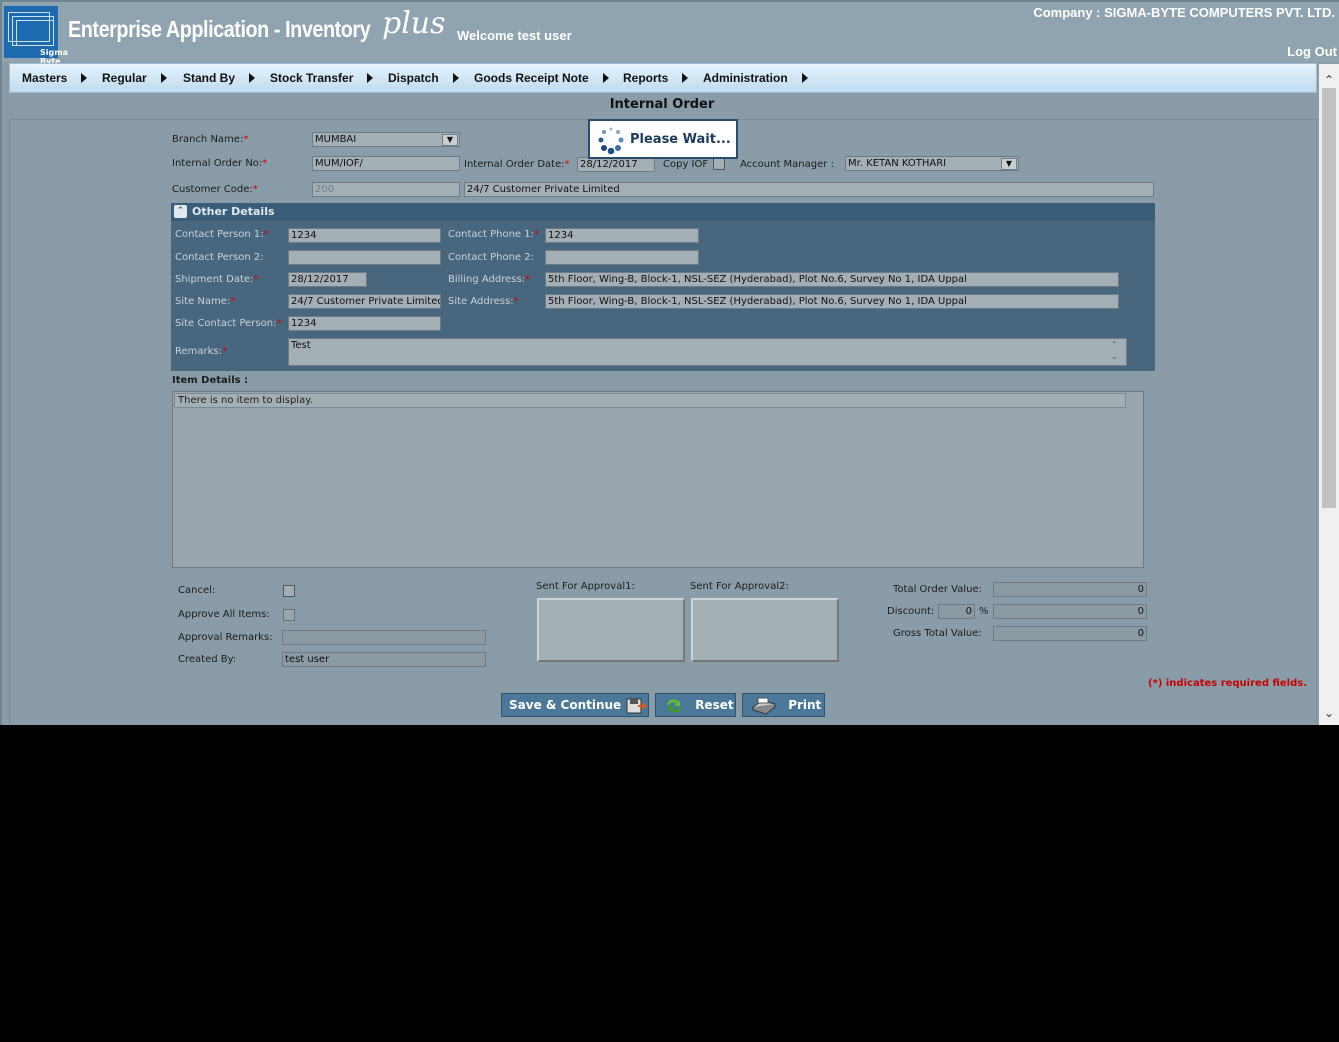 This screenshot has height=1042, width=1339. I want to click on branch-value: MUMBAI, so click(336, 139).